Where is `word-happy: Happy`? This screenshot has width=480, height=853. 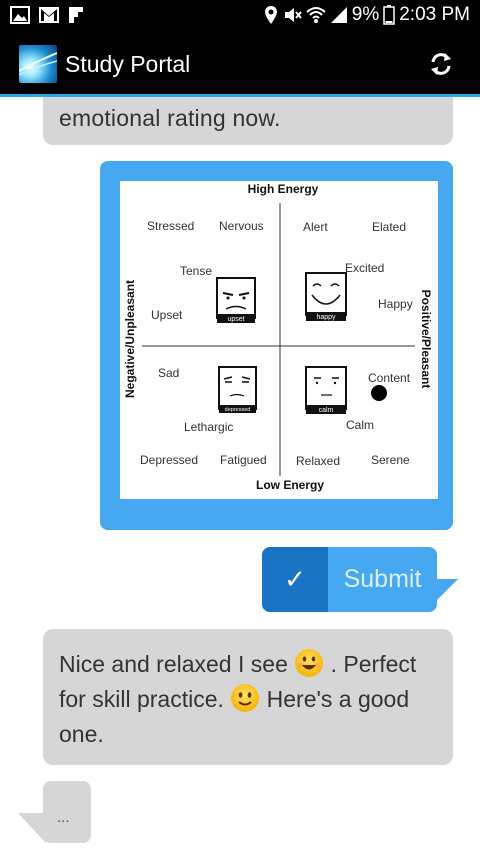 word-happy: Happy is located at coordinates (395, 304).